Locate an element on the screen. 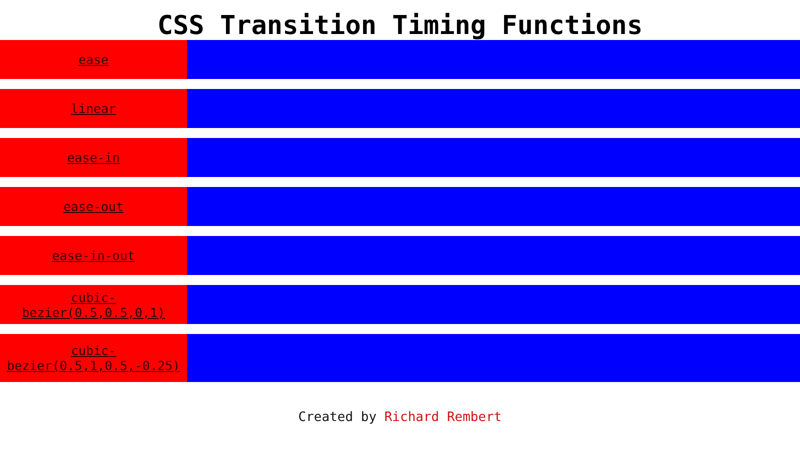  timing-function-link: cubic-bezier(0.5,0.5,0,1) is located at coordinates (93, 304).